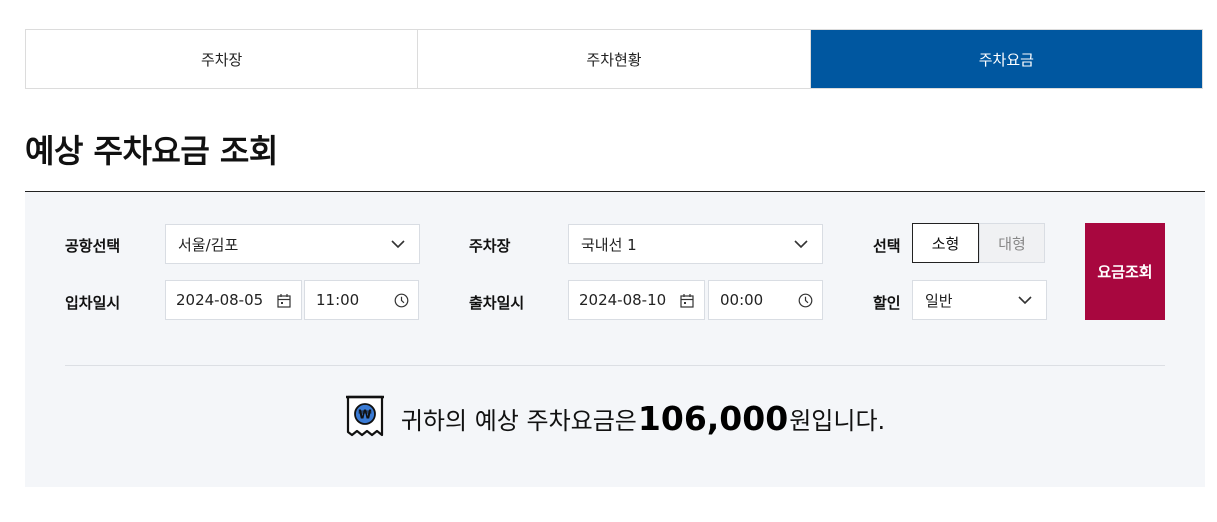 The height and width of the screenshot is (522, 1217). Describe the element at coordinates (1012, 243) in the screenshot. I see `vehicle-large-option: 대형` at that location.